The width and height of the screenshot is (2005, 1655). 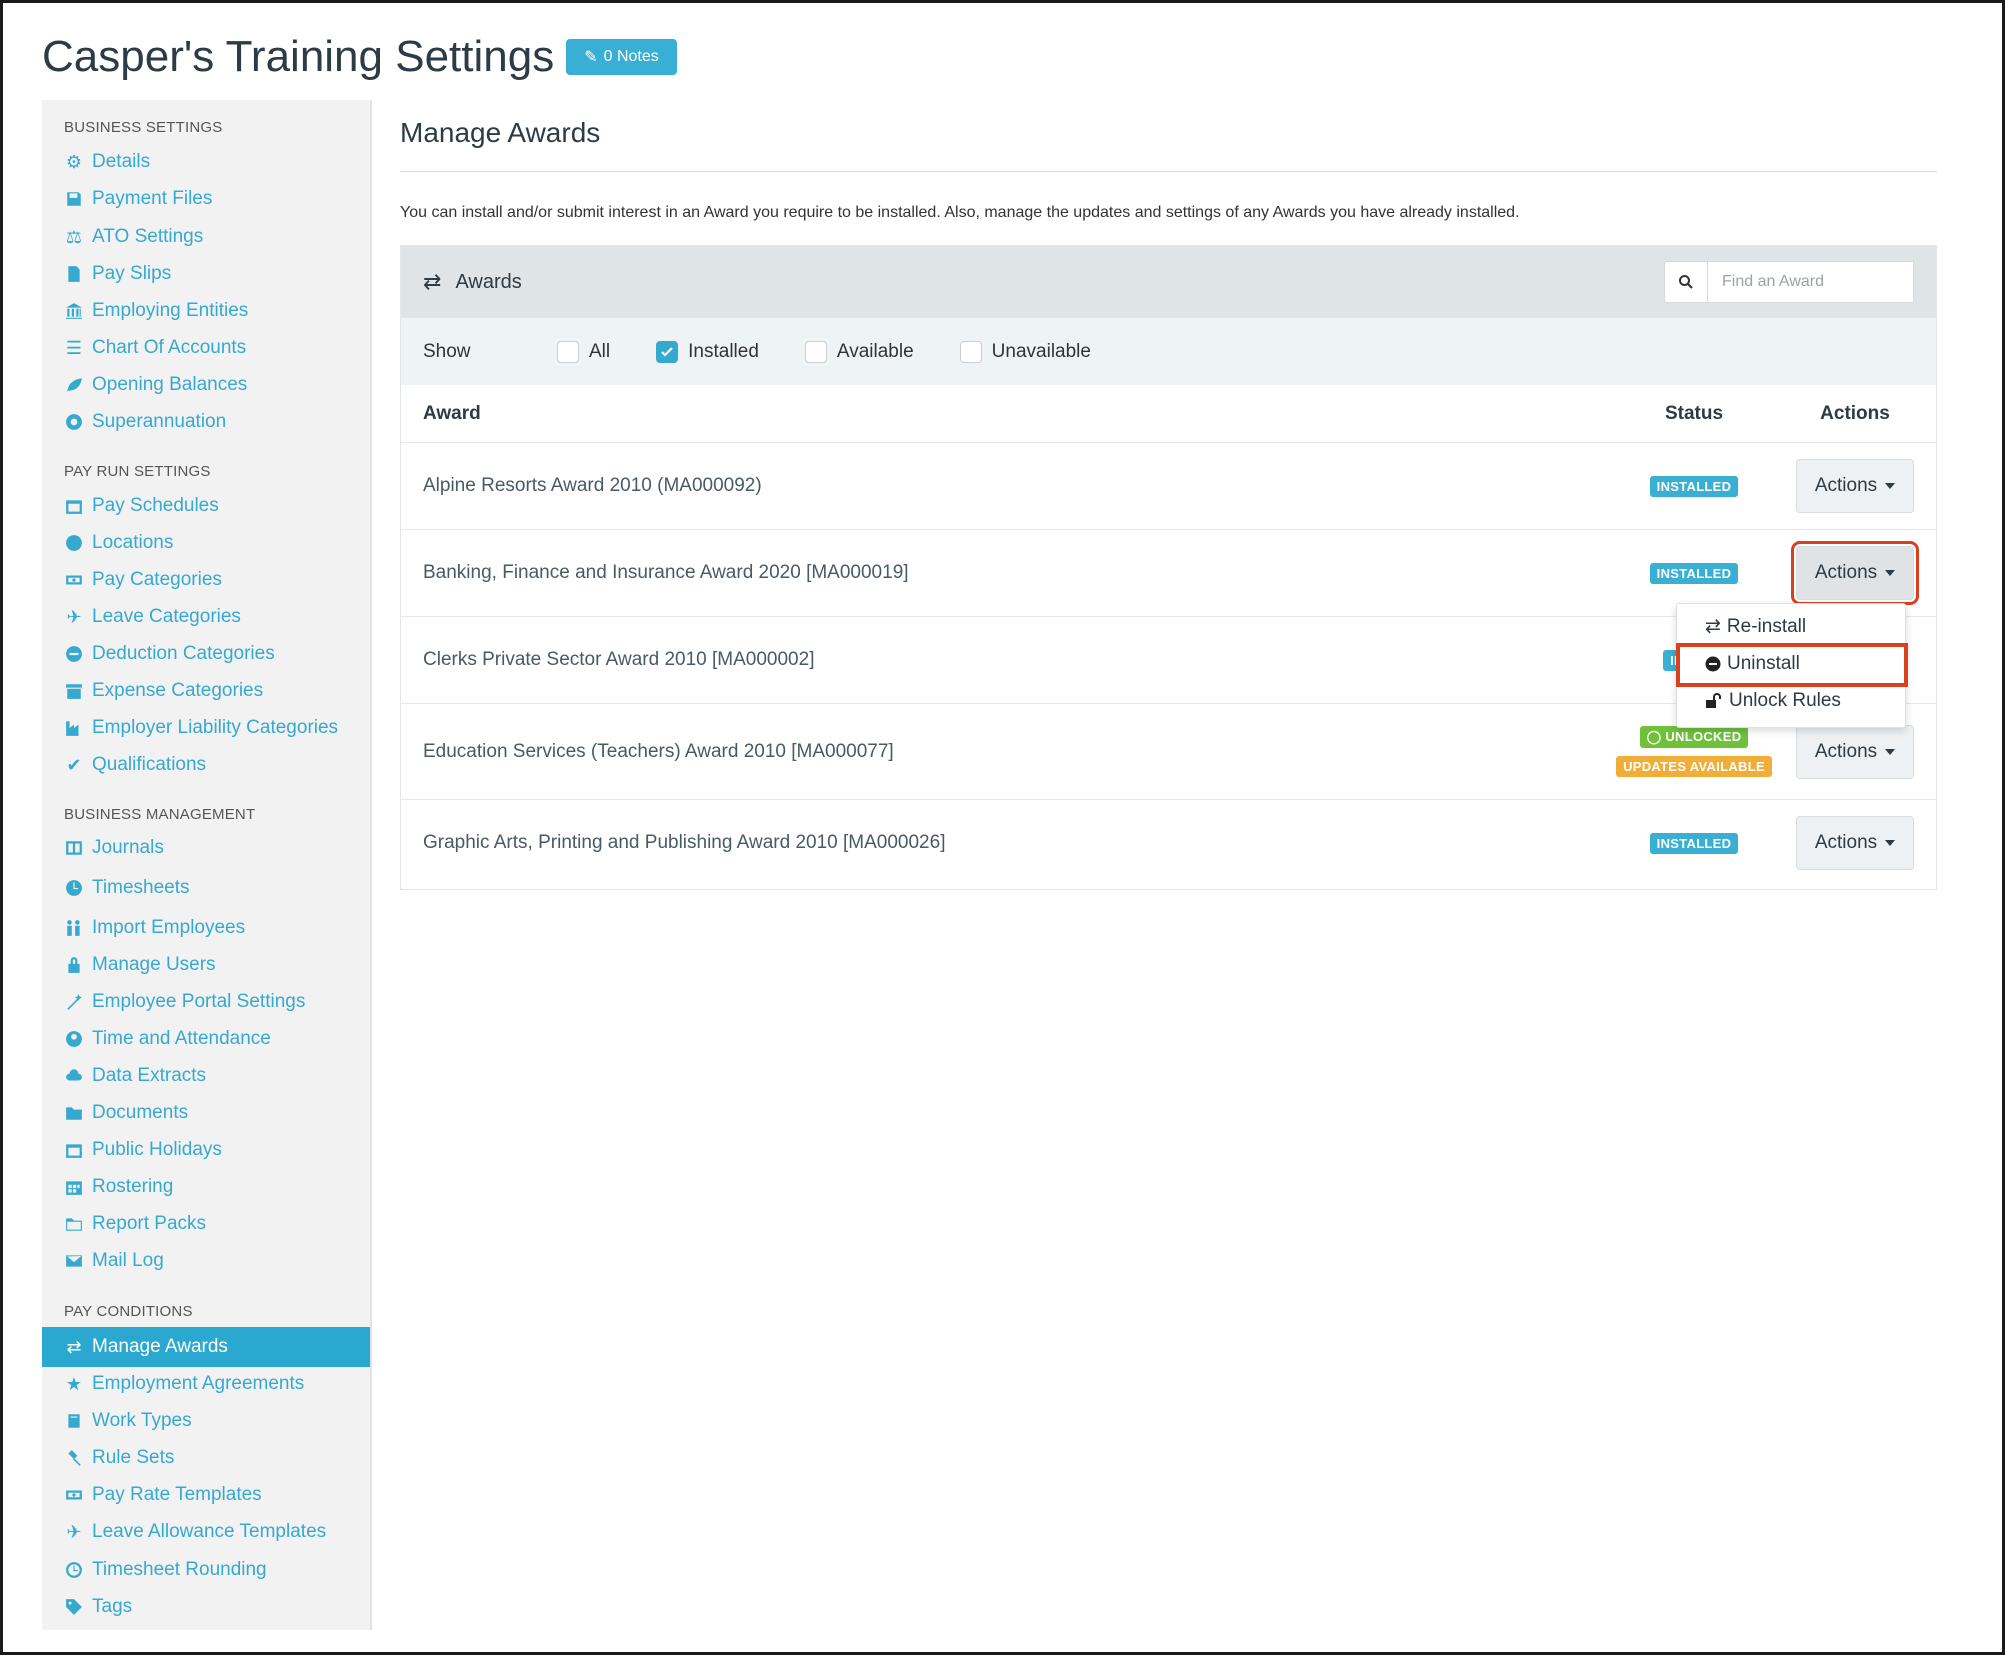 What do you see at coordinates (74, 161) in the screenshot?
I see `gear-icon: ⚙` at bounding box center [74, 161].